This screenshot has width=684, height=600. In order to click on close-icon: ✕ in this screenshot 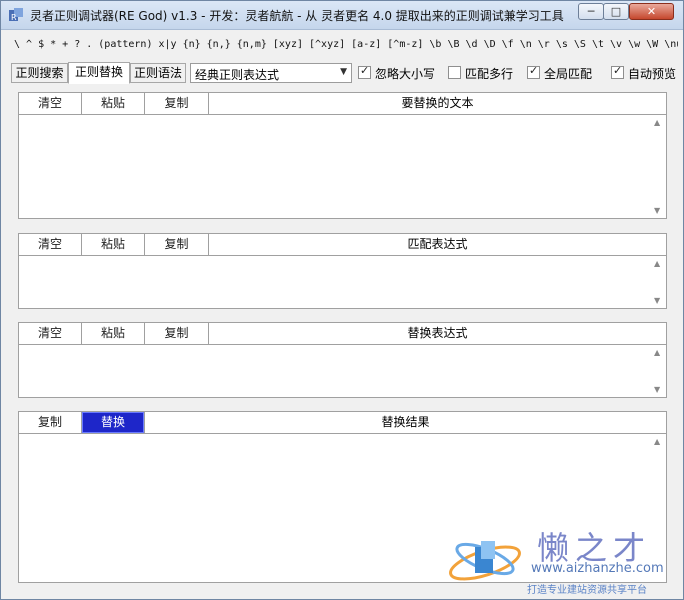, I will do `click(651, 11)`.